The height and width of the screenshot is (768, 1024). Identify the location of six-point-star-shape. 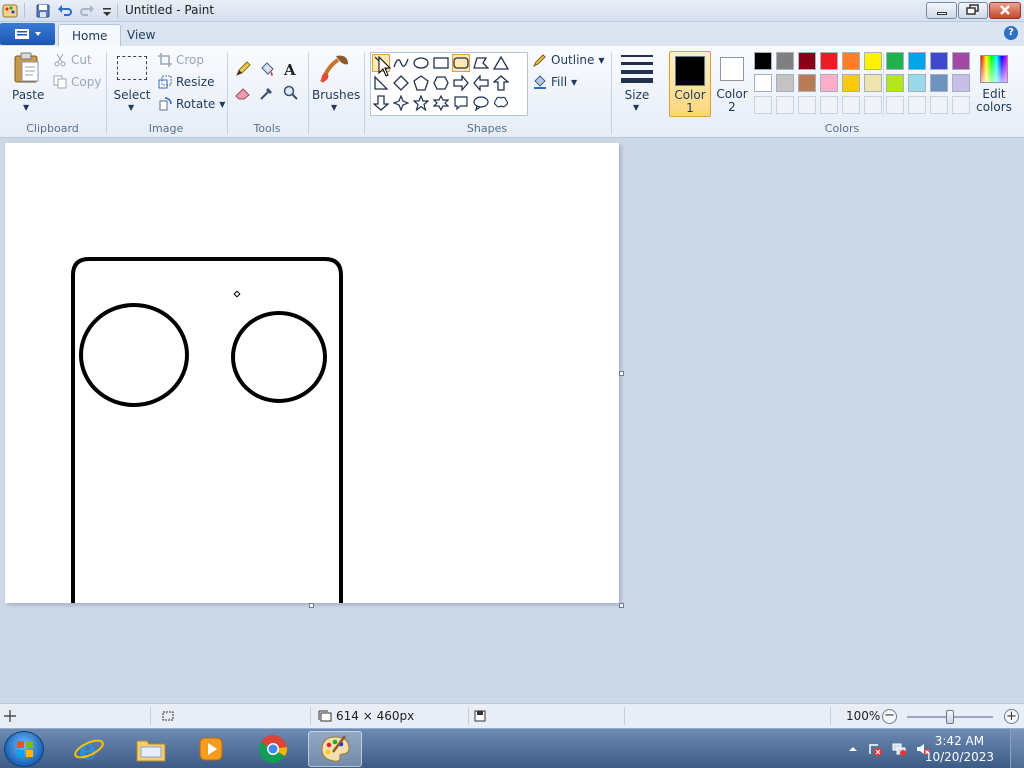
(441, 103).